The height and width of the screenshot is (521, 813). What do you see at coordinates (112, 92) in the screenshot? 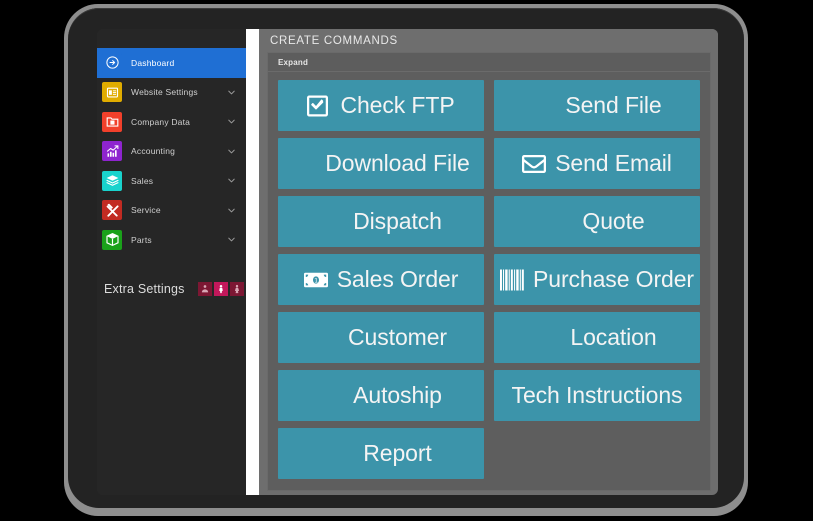
I see `window-settings-icon` at bounding box center [112, 92].